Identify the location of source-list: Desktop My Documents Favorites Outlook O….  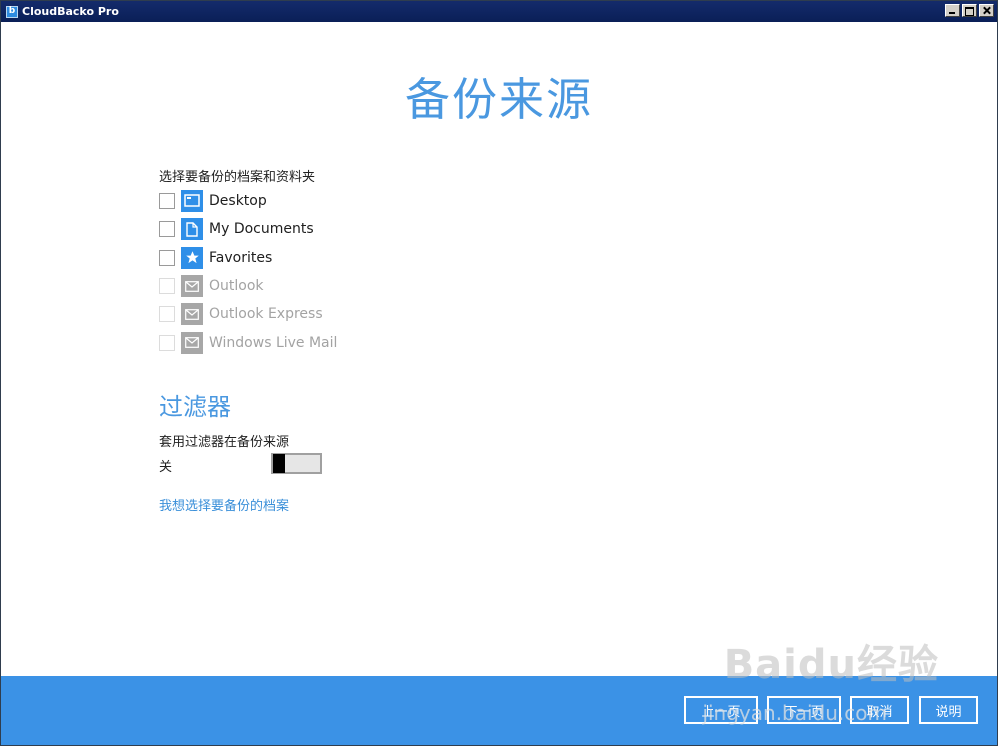
(248, 272).